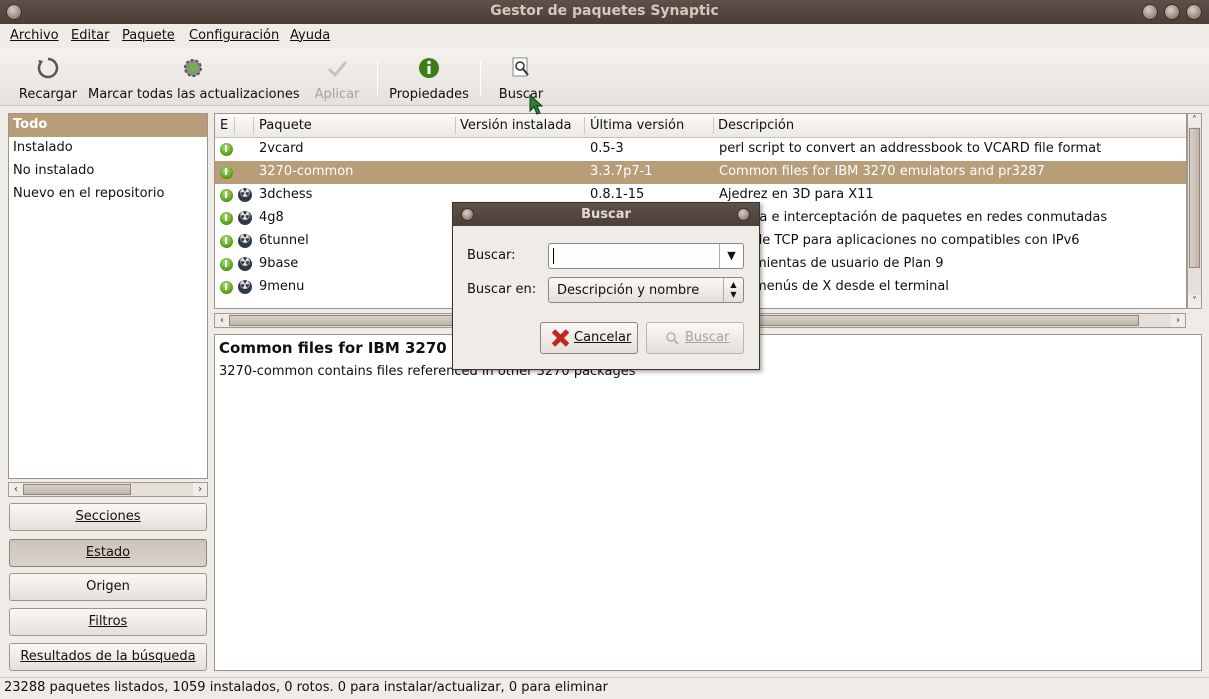 The width and height of the screenshot is (1209, 699). What do you see at coordinates (1194, 12) in the screenshot?
I see `close-icon` at bounding box center [1194, 12].